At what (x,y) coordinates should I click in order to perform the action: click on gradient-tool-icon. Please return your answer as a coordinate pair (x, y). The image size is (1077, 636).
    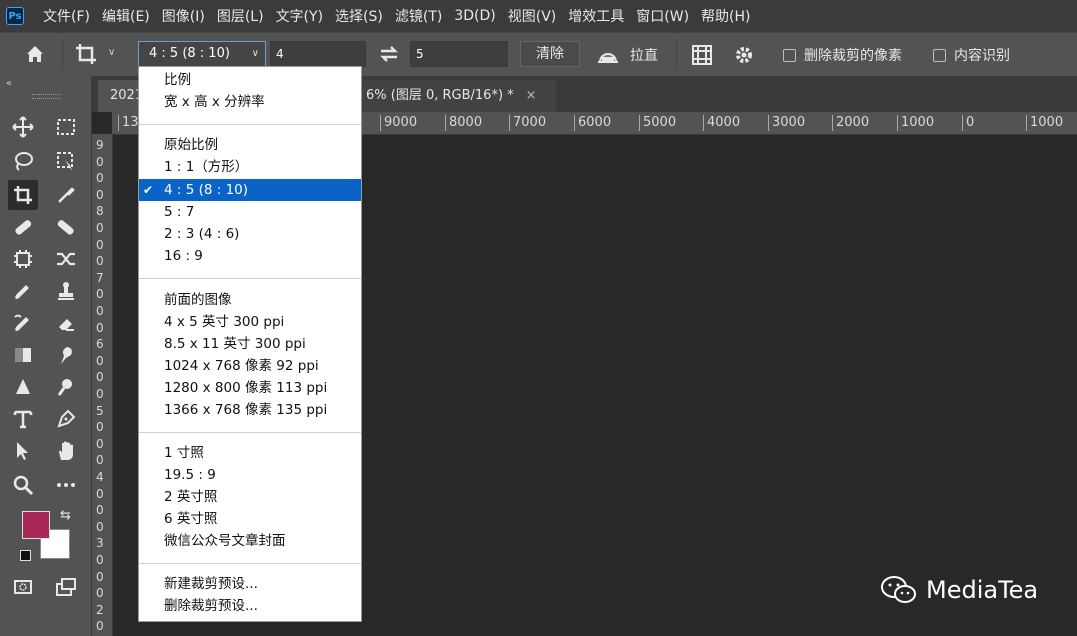
    Looking at the image, I should click on (23, 355).